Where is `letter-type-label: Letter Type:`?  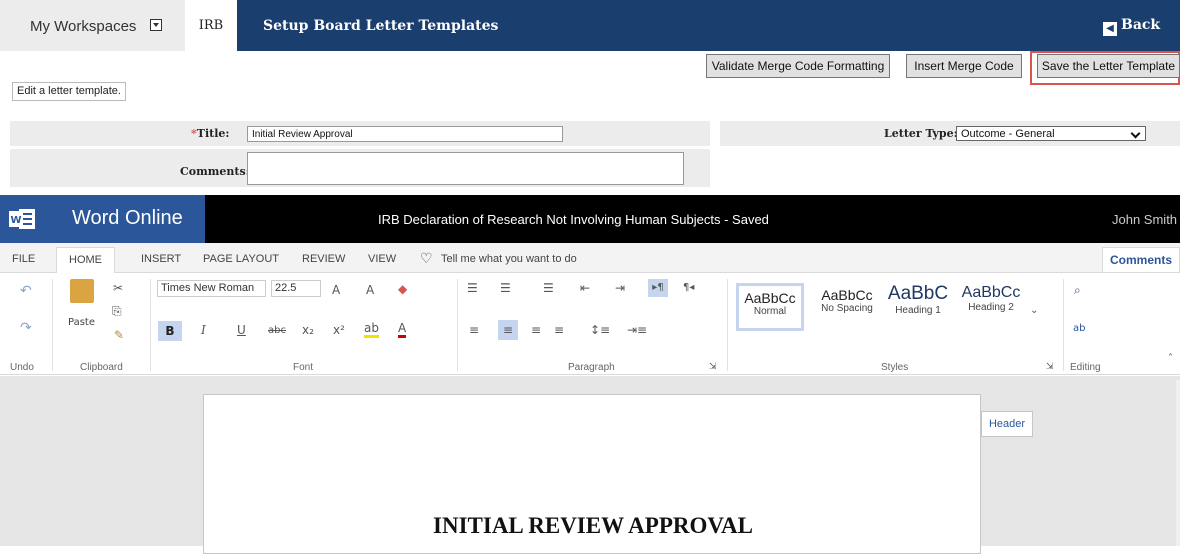 letter-type-label: Letter Type: is located at coordinates (921, 133).